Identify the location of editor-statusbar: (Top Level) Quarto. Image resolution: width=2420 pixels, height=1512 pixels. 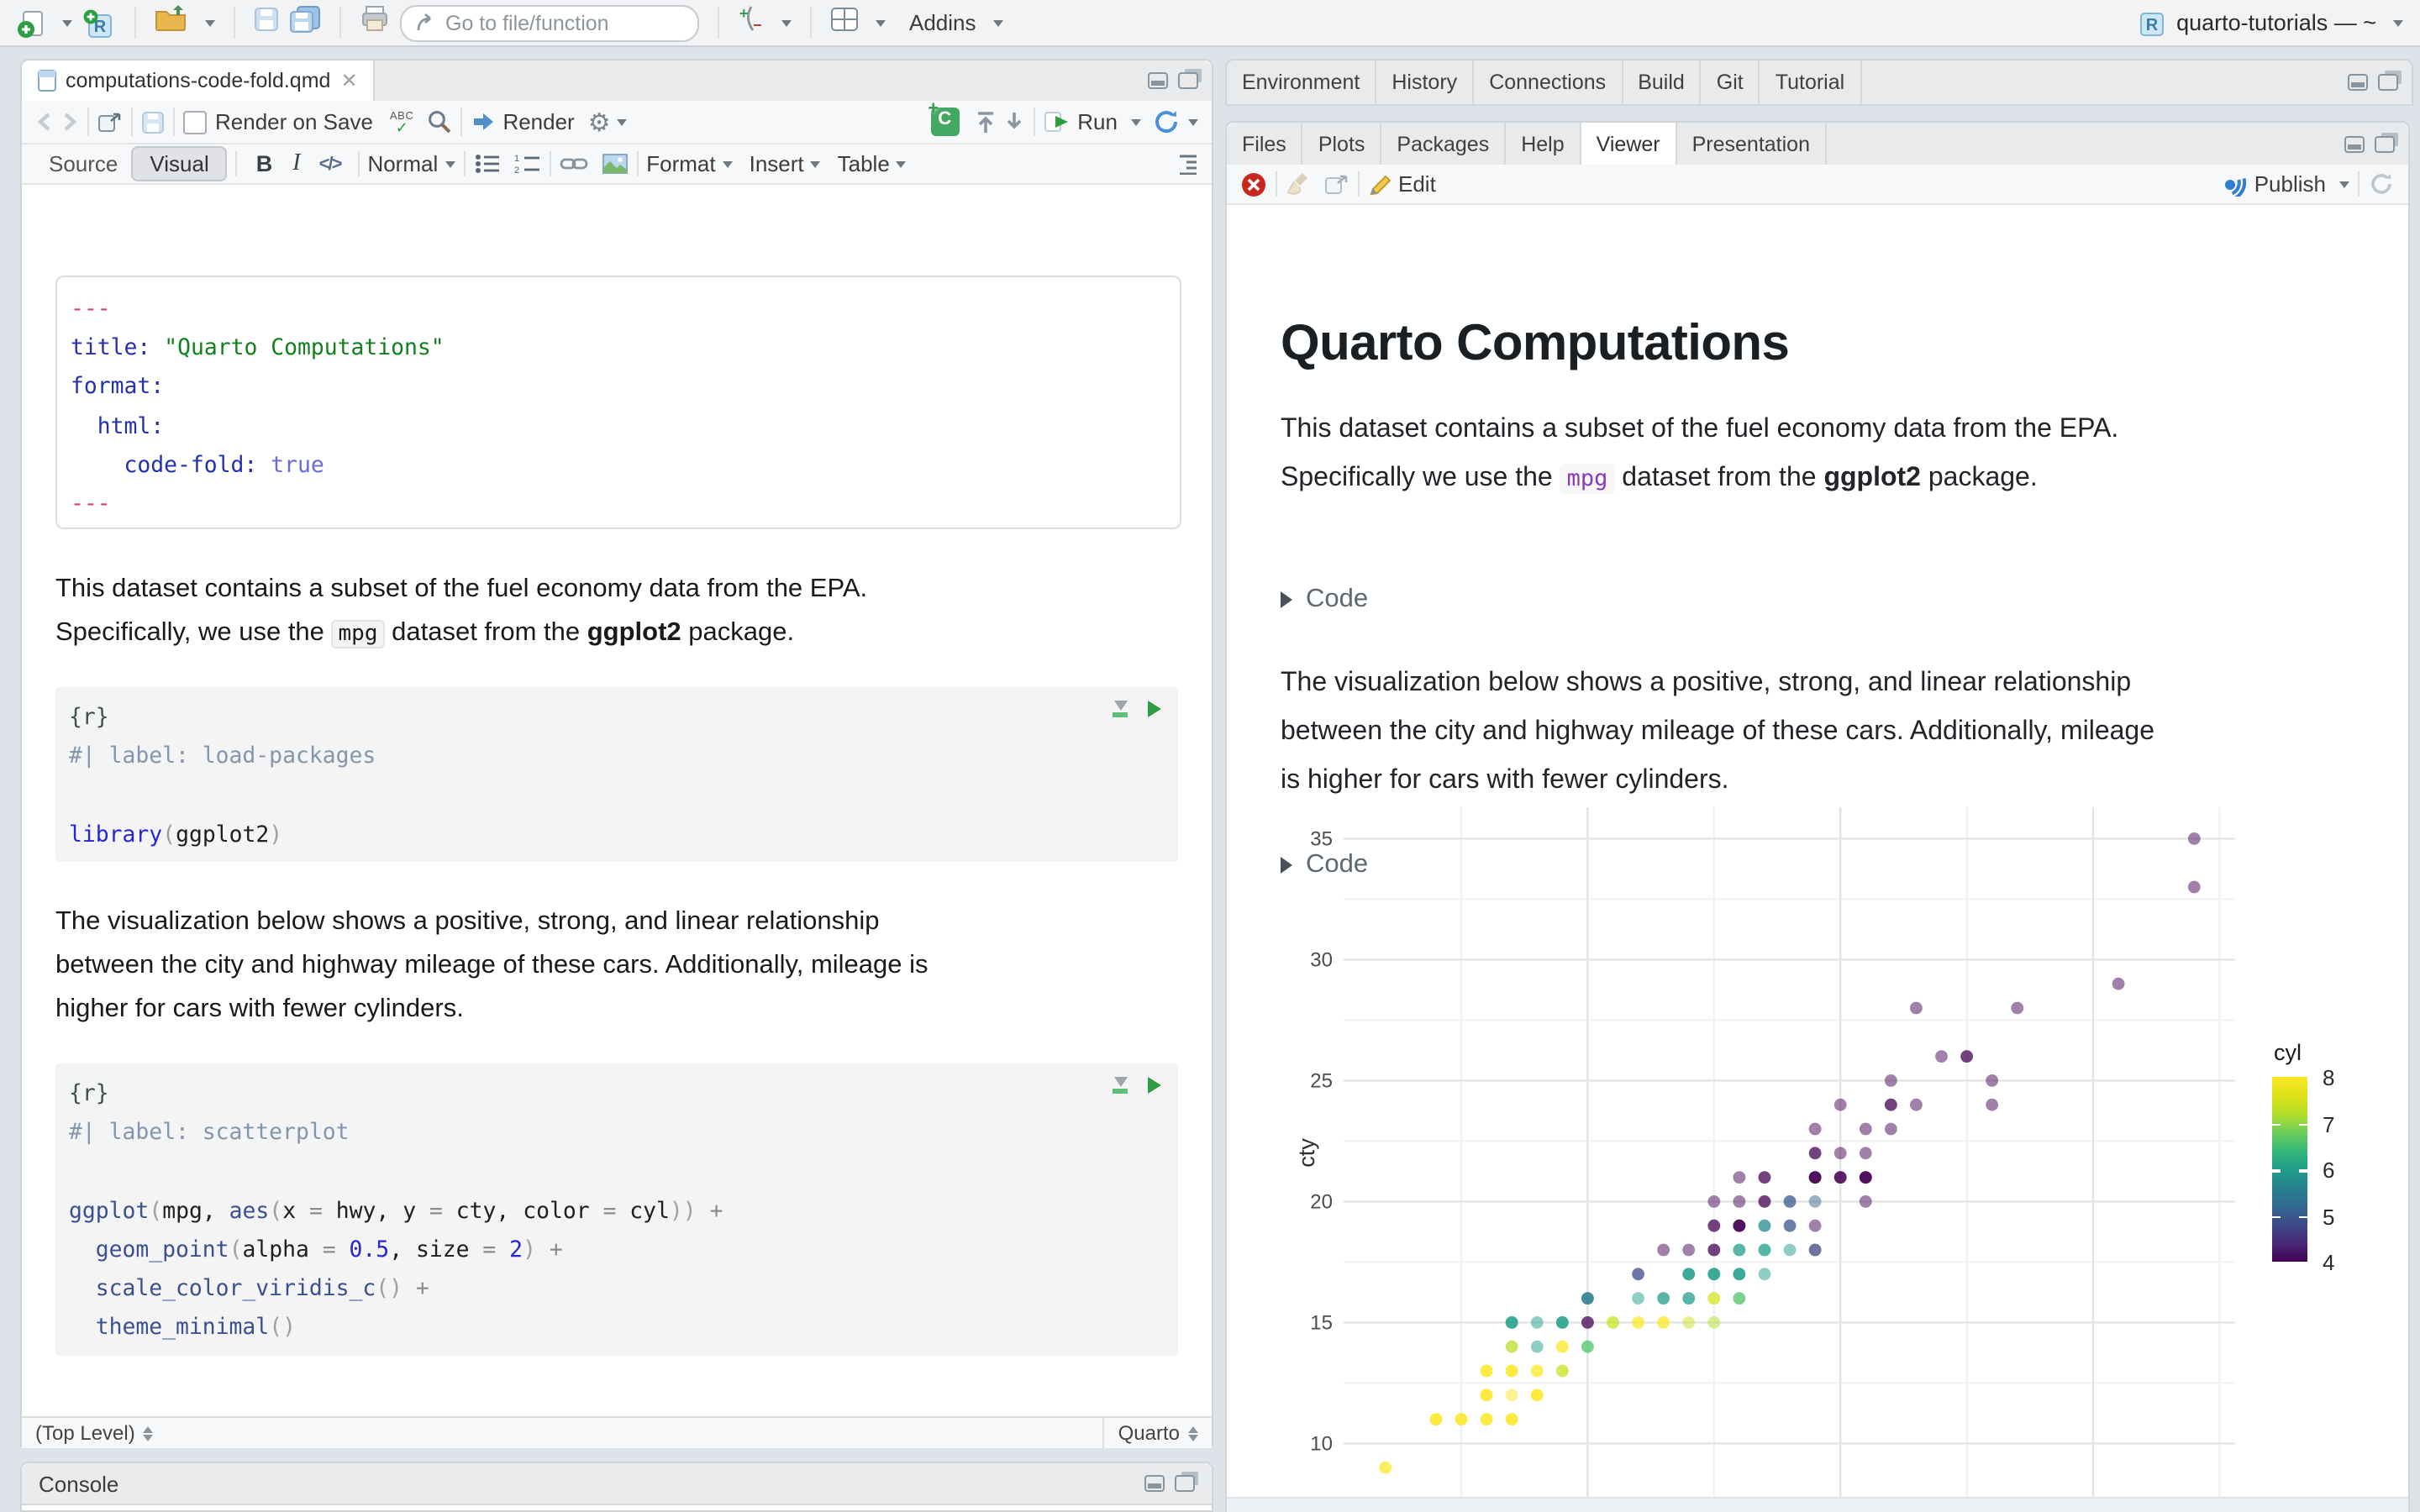
(617, 1432).